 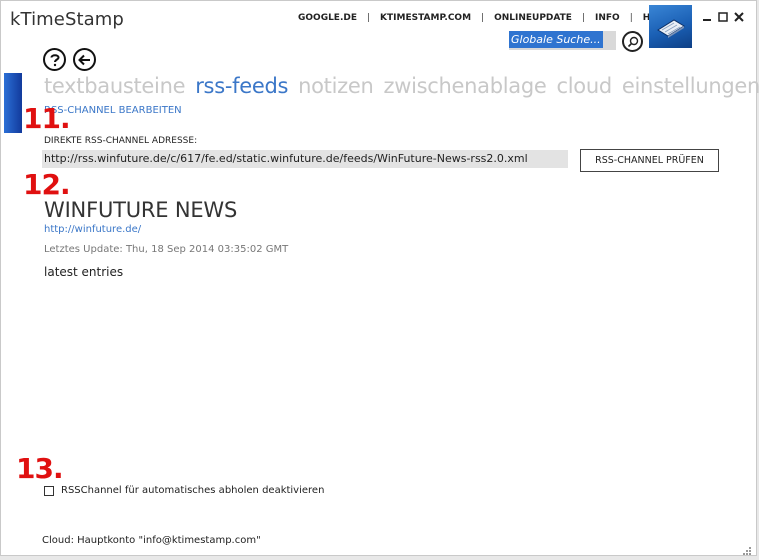 What do you see at coordinates (707, 17) in the screenshot?
I see `minimize-button` at bounding box center [707, 17].